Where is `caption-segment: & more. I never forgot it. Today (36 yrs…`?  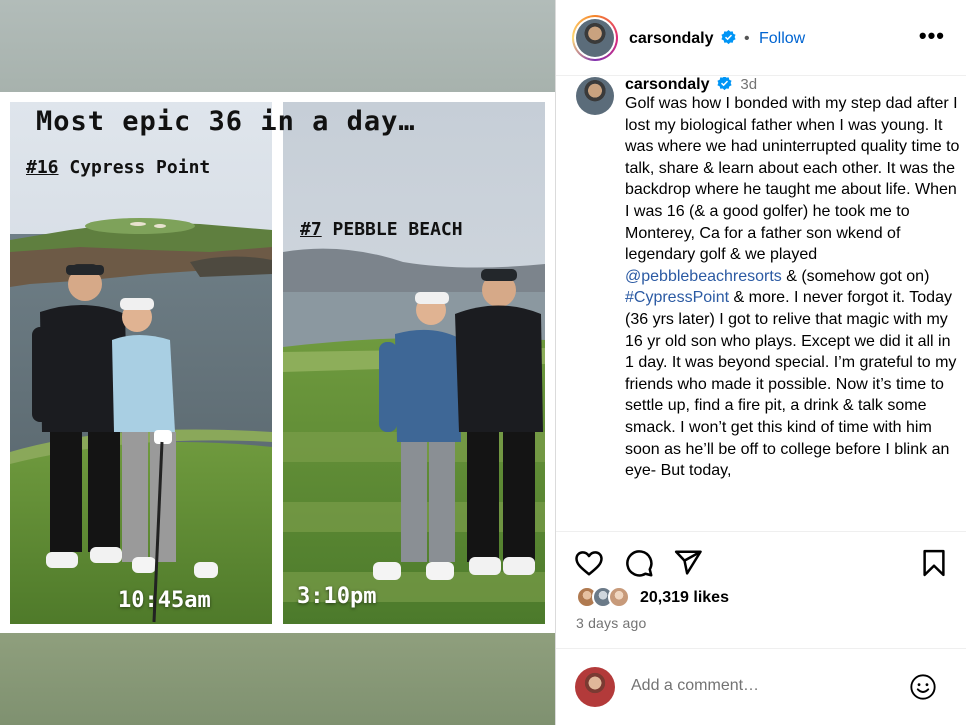 caption-segment: & more. I never forgot it. Today (36 yrs… is located at coordinates (791, 384).